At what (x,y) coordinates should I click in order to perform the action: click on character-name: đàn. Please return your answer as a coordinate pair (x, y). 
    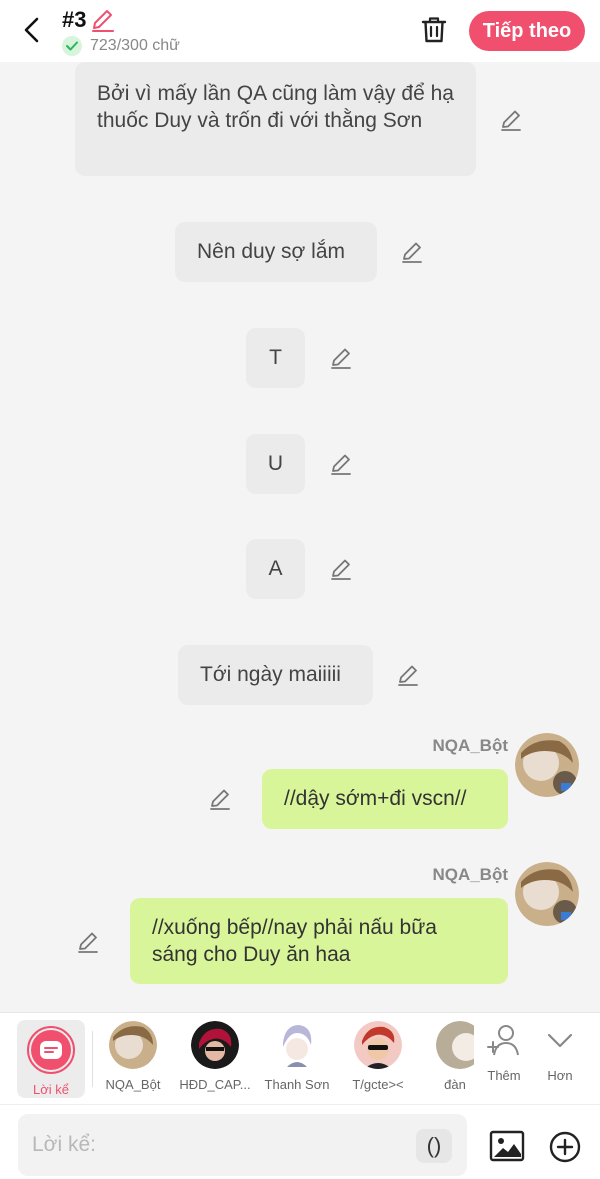
    Looking at the image, I should click on (455, 1084).